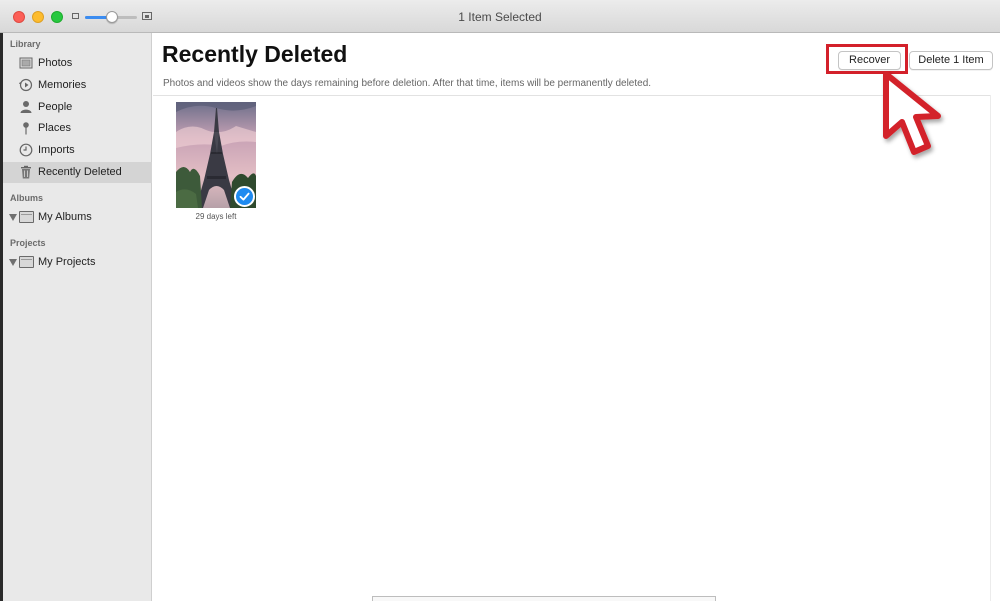  I want to click on photos-icon, so click(26, 63).